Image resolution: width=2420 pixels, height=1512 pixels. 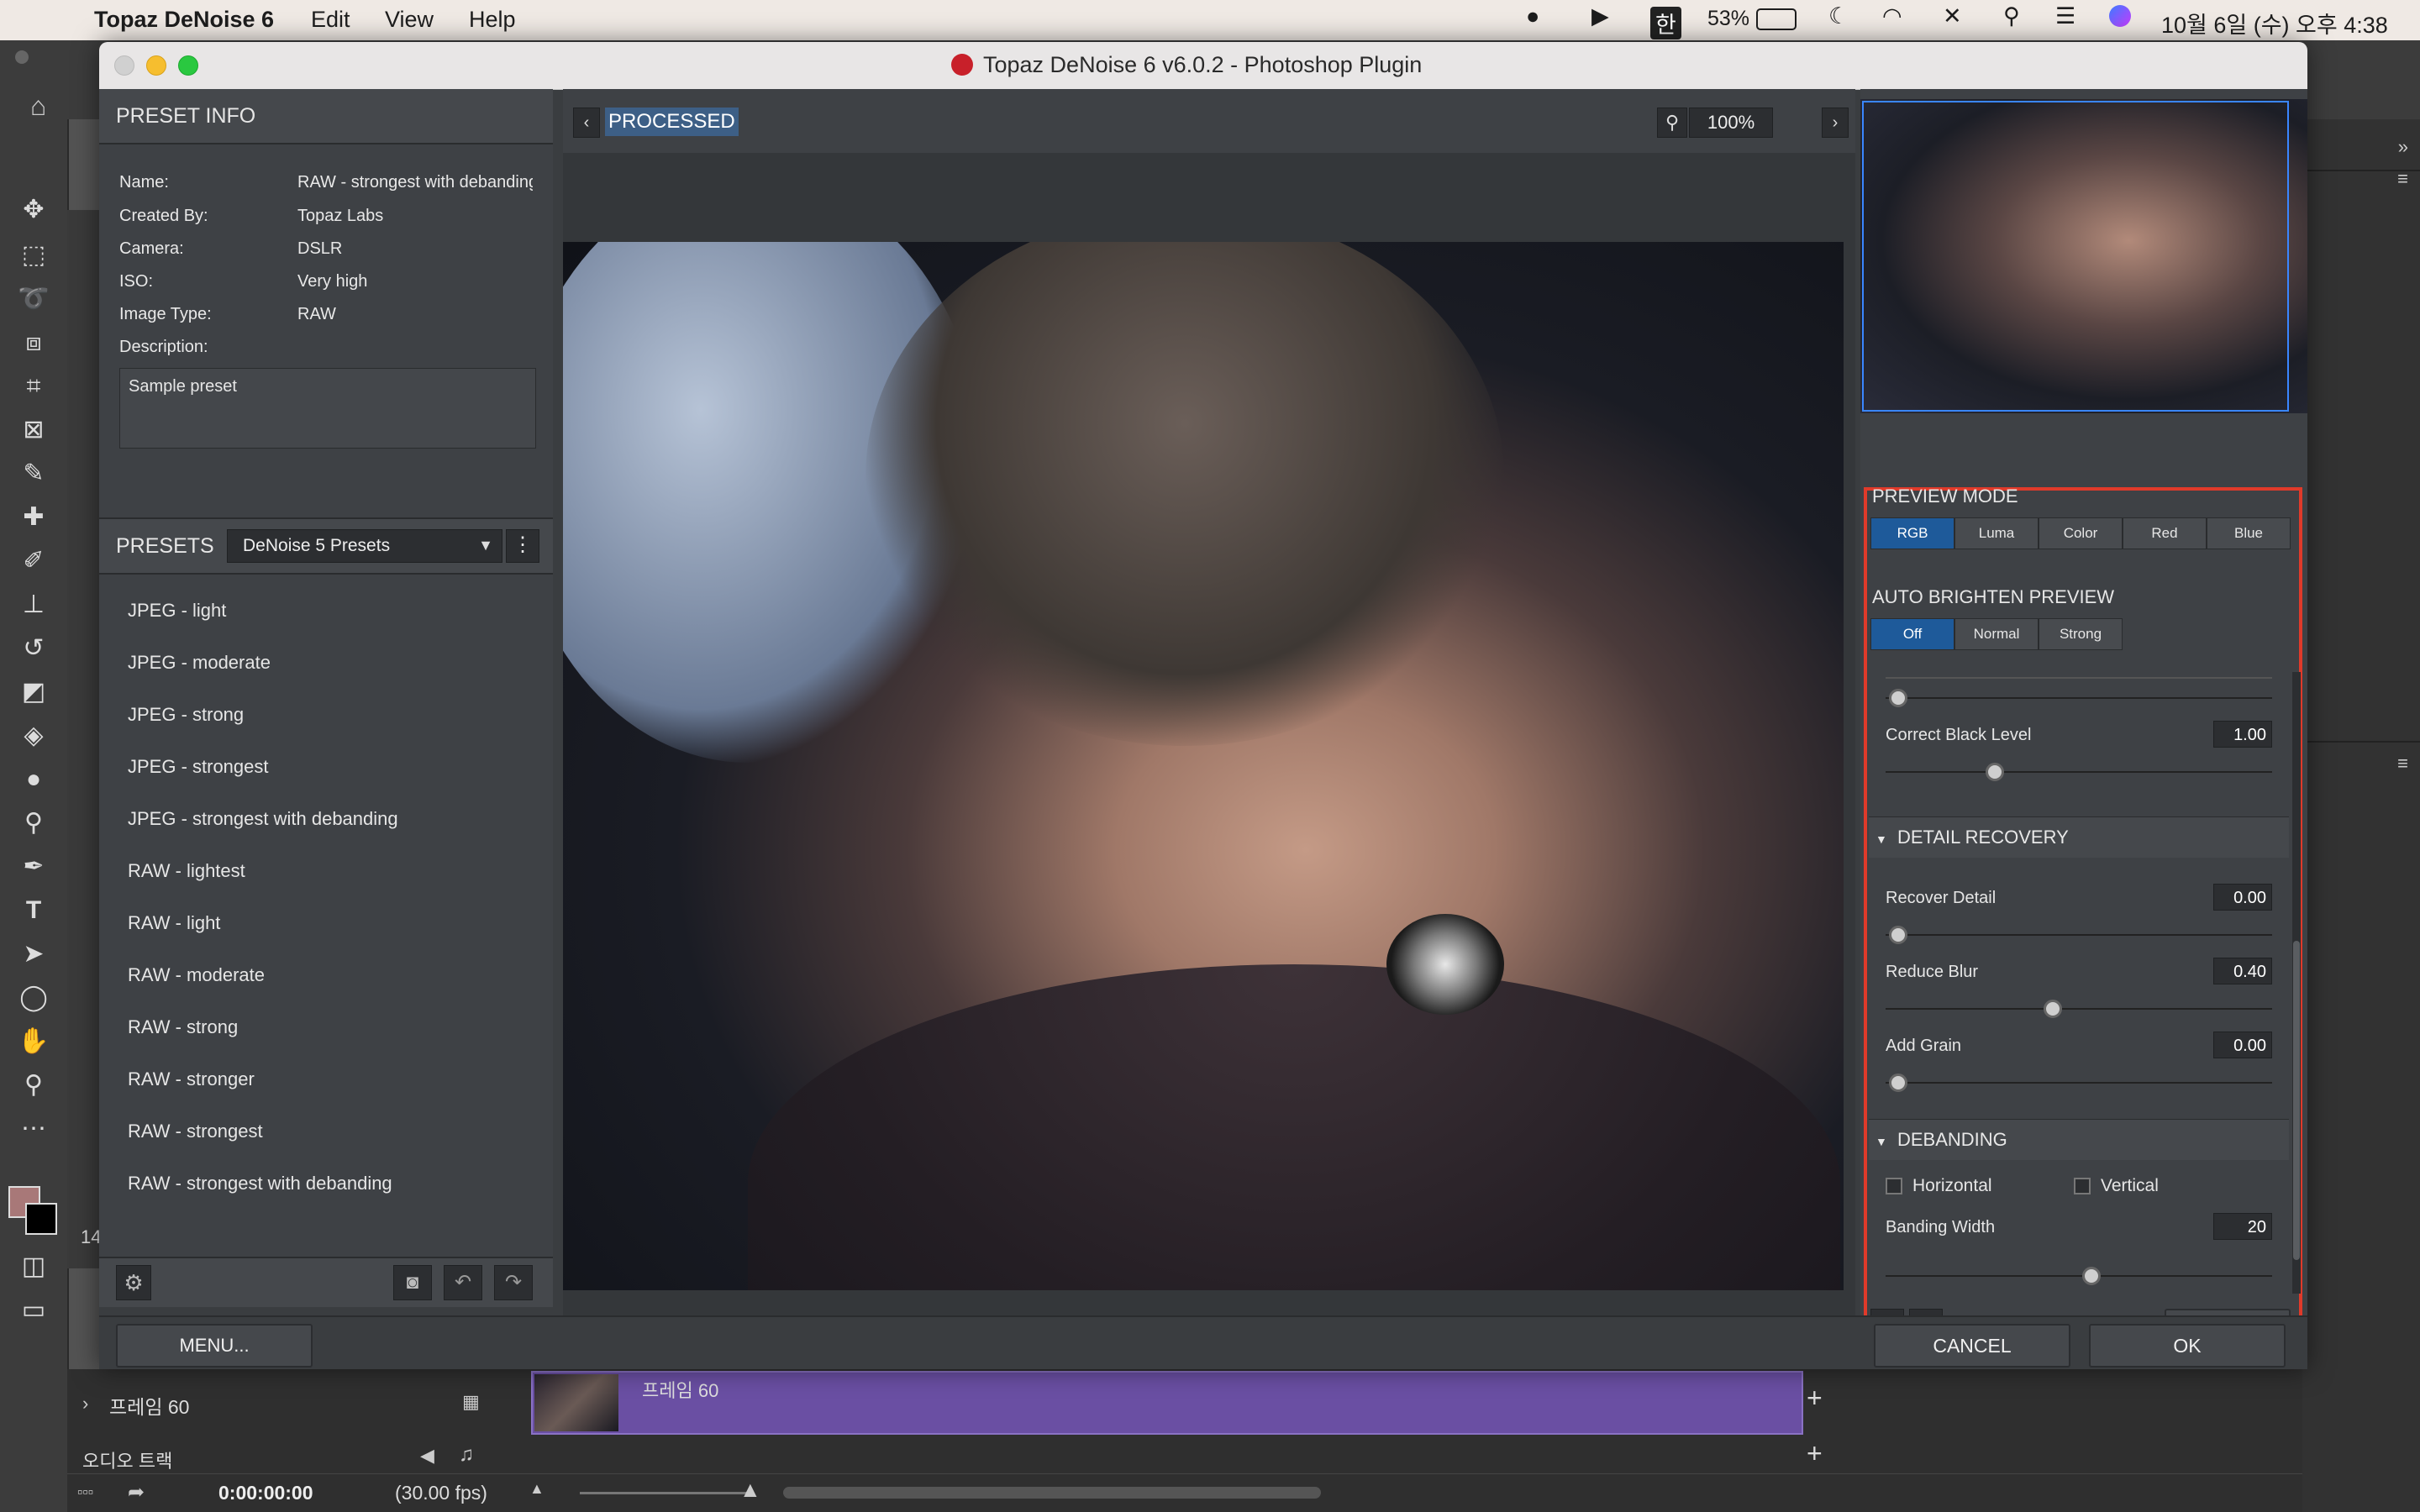 What do you see at coordinates (2052, 1009) in the screenshot?
I see `reduce-blur-thumb` at bounding box center [2052, 1009].